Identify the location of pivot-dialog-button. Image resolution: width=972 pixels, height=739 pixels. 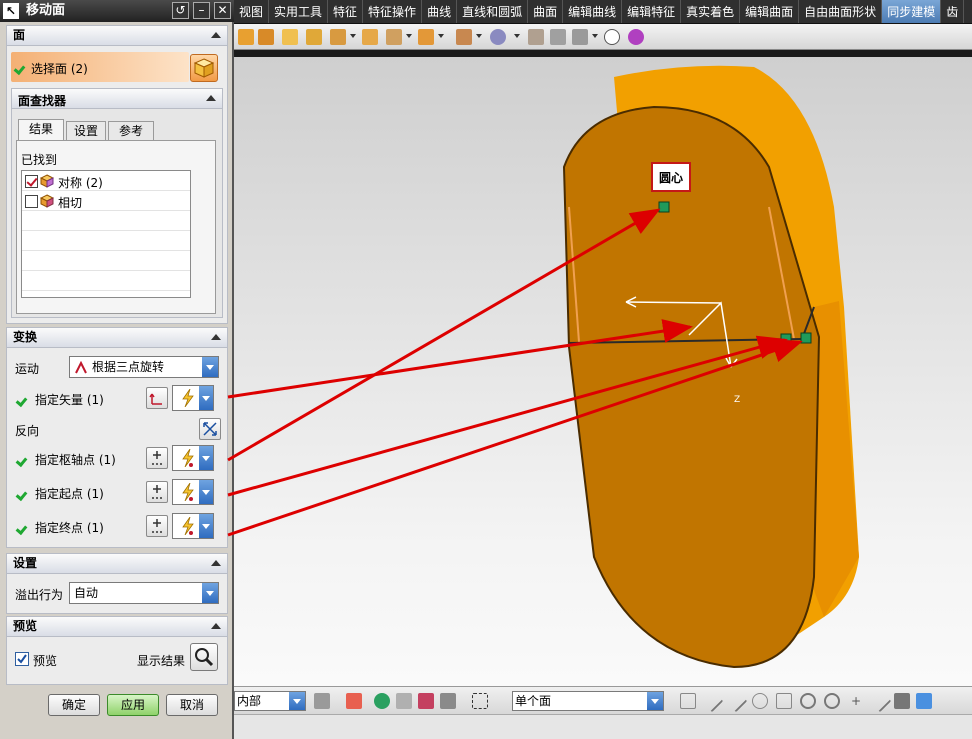
(157, 458).